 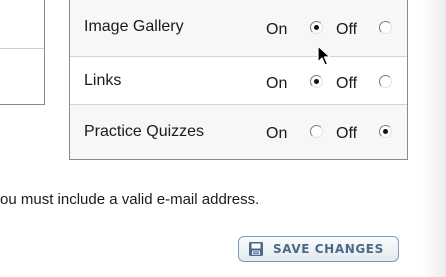 I want to click on validation-notice: ou must include a valid e-mail address., so click(x=130, y=199).